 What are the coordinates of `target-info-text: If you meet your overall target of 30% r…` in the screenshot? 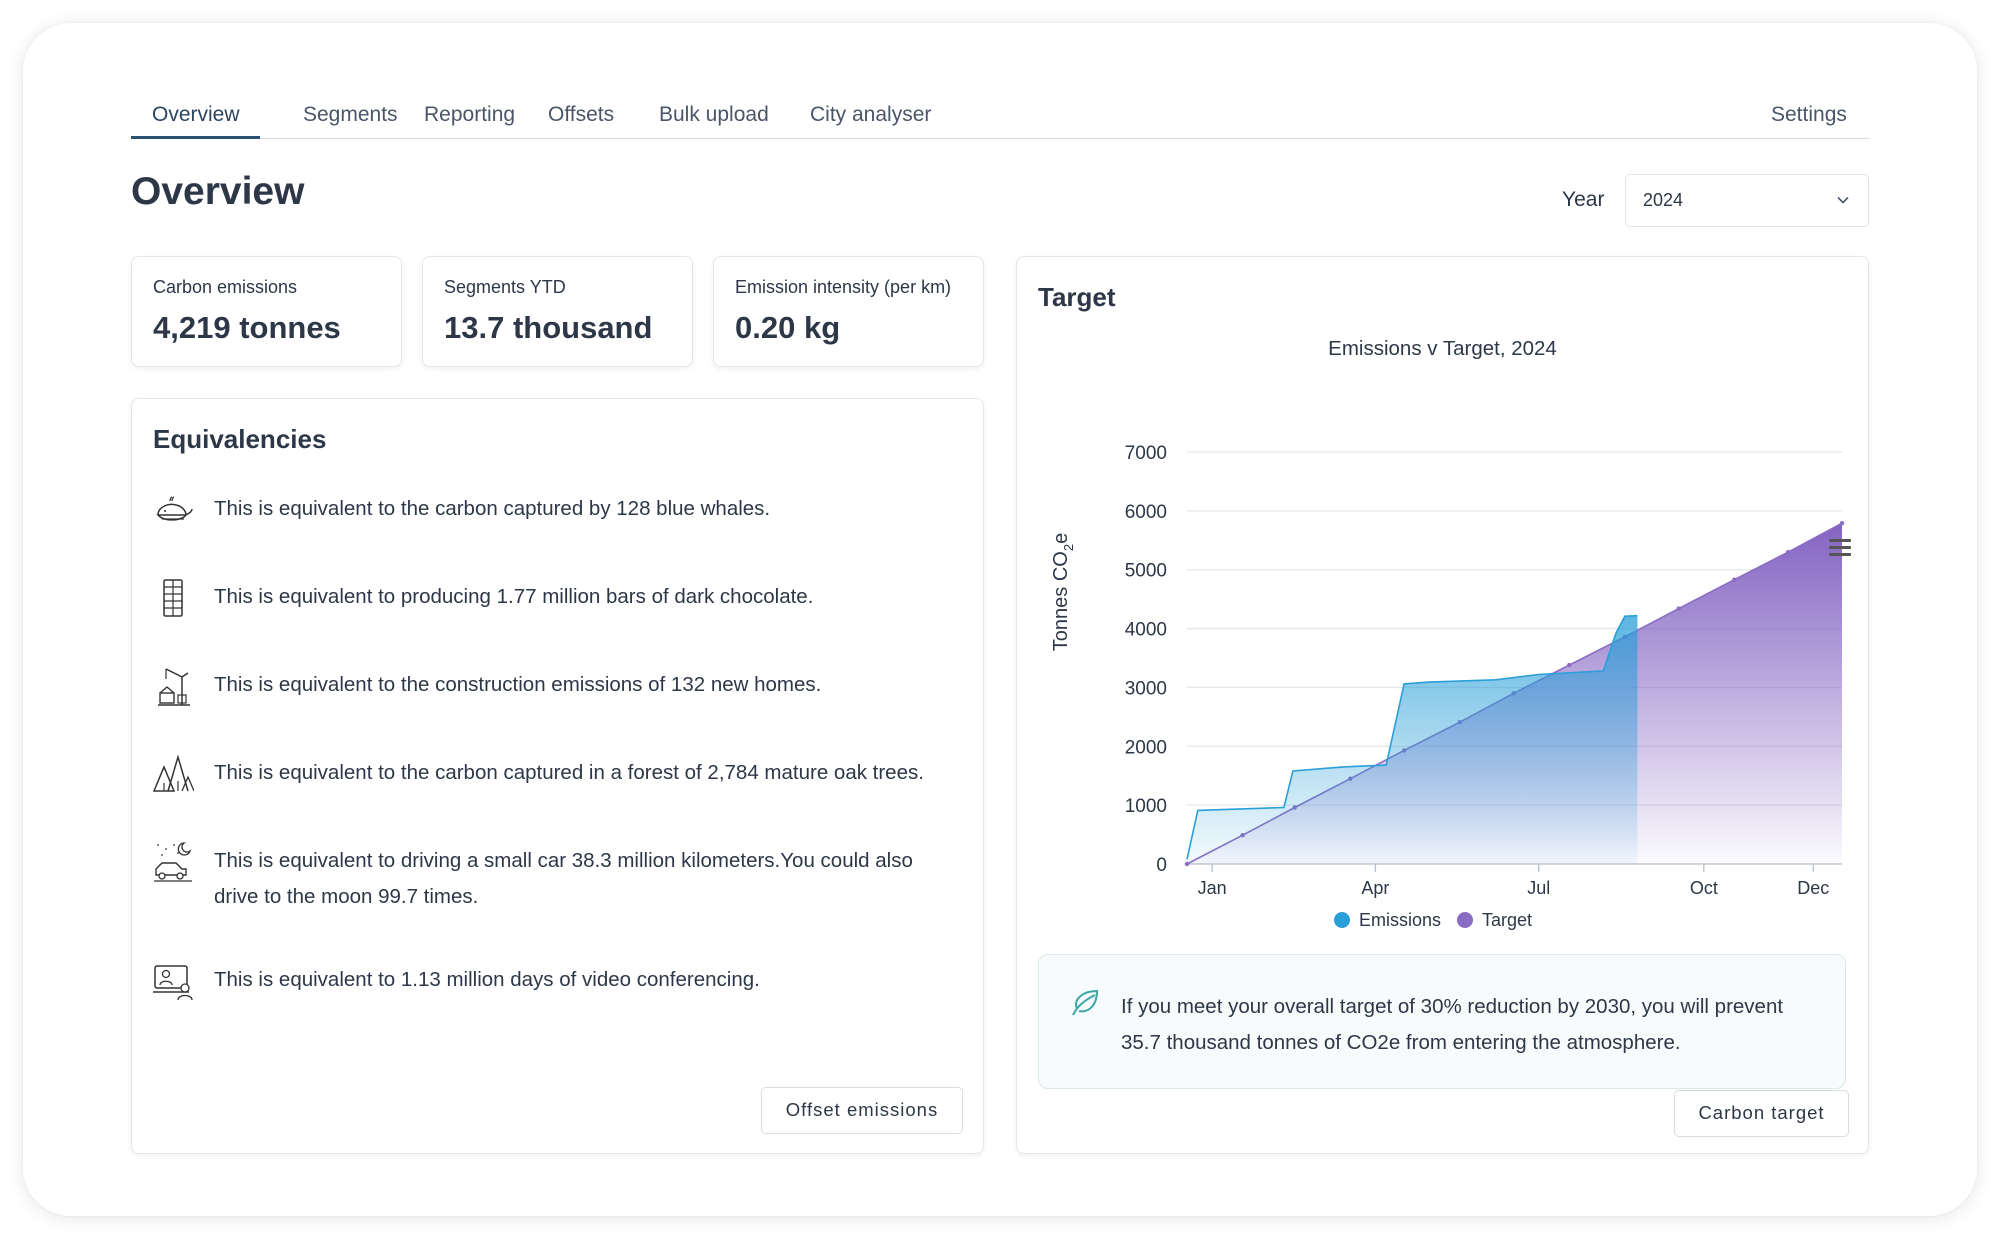 It's located at (1452, 1024).